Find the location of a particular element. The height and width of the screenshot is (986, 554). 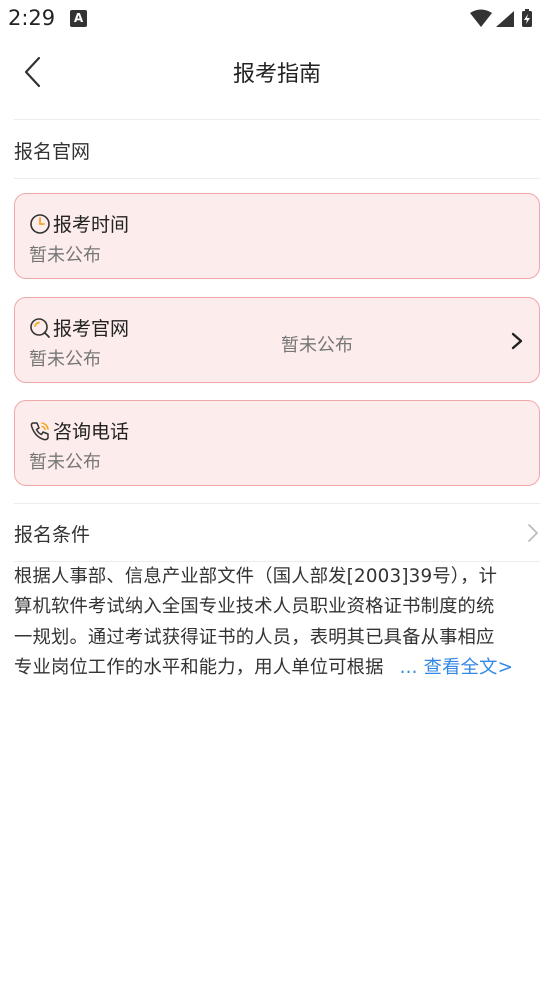

conditions-row: 报名条件 is located at coordinates (277, 533).